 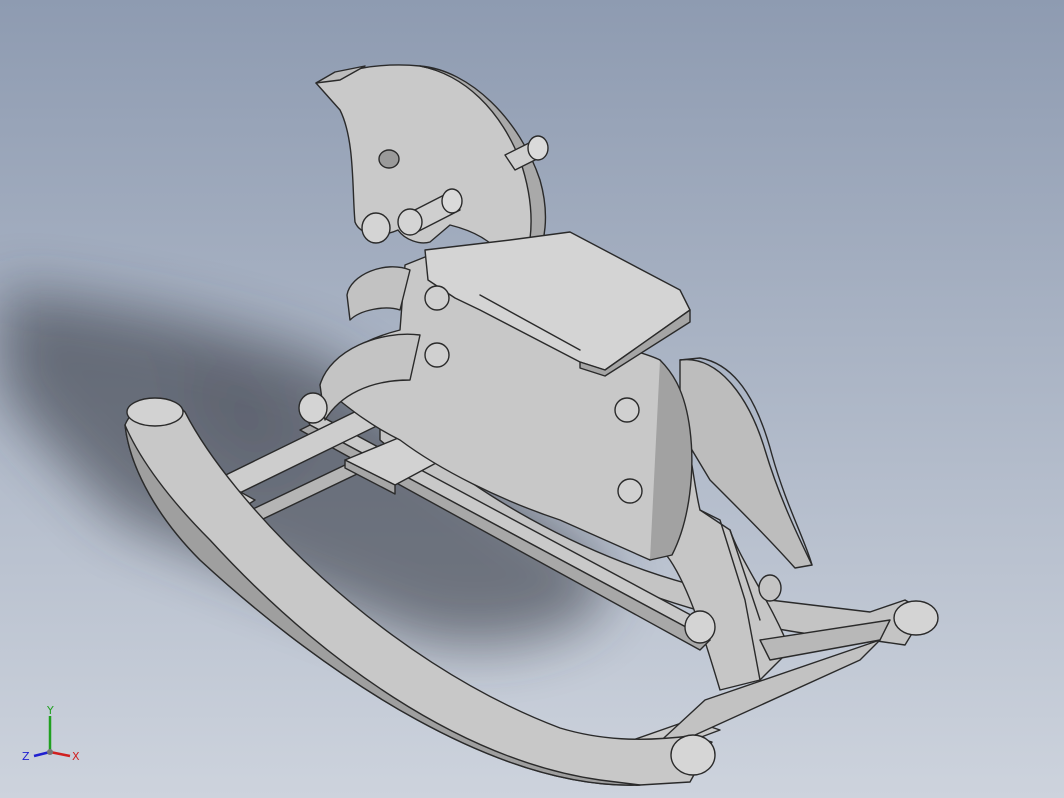 What do you see at coordinates (155, 412) in the screenshot?
I see `front-rocker-top-face` at bounding box center [155, 412].